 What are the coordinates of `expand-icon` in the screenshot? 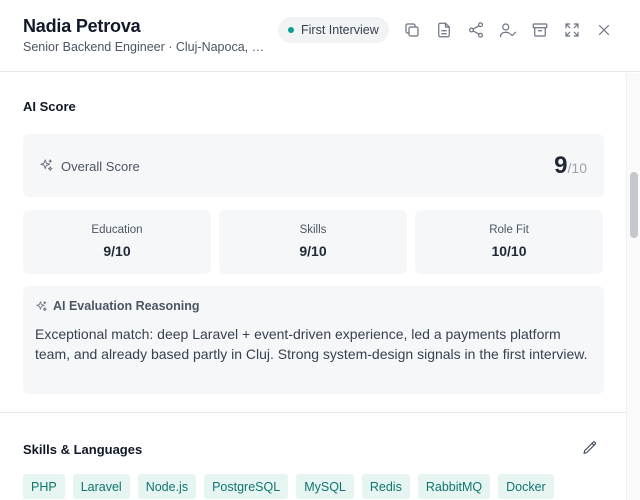 It's located at (572, 30).